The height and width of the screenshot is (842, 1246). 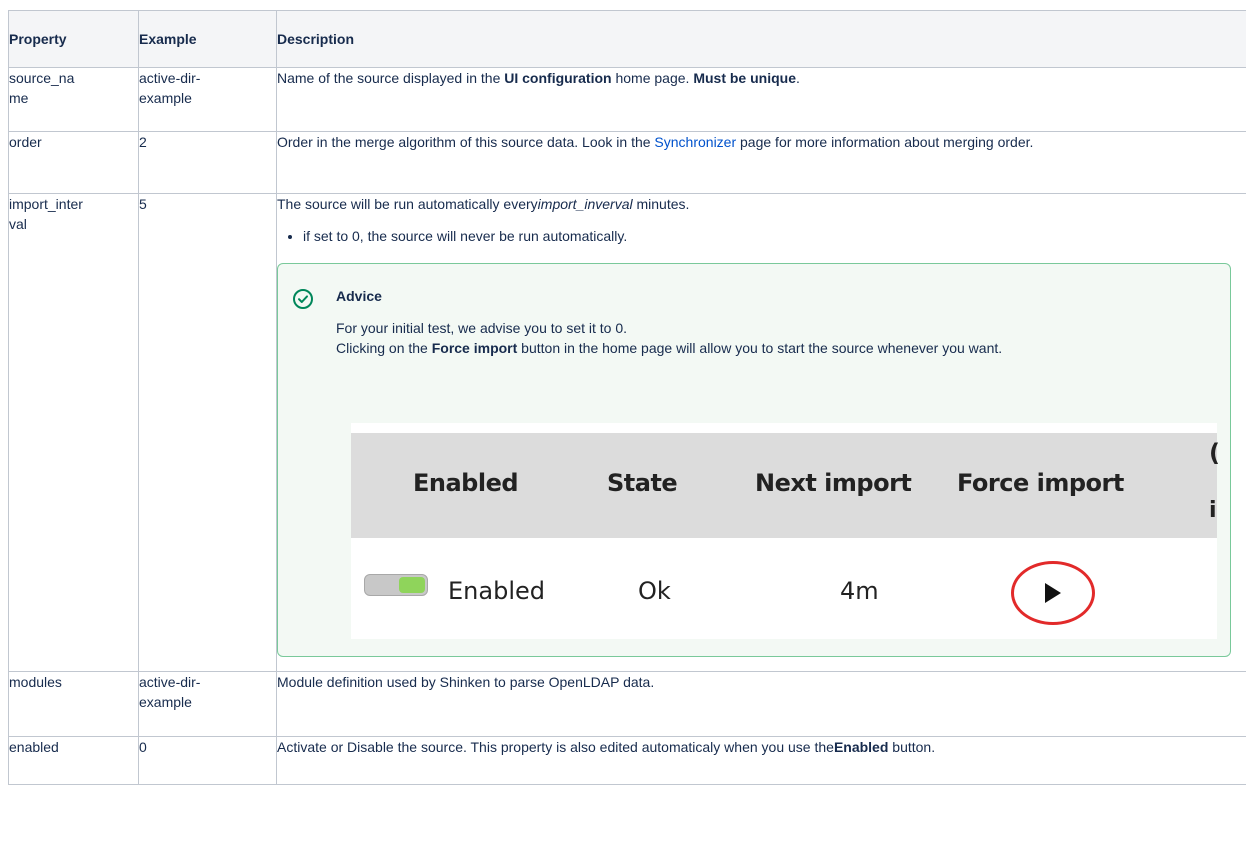 I want to click on example-cell: 2, so click(x=207, y=162).